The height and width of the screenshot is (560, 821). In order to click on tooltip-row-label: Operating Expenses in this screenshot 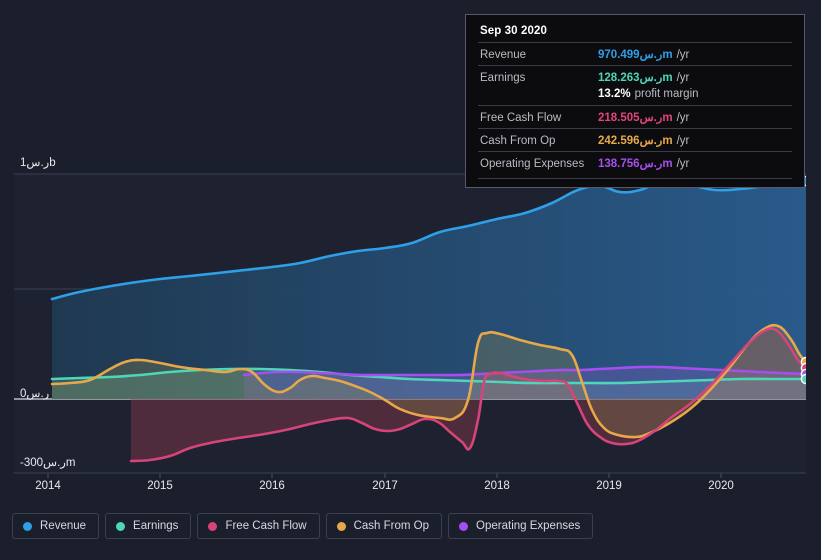, I will do `click(532, 164)`.